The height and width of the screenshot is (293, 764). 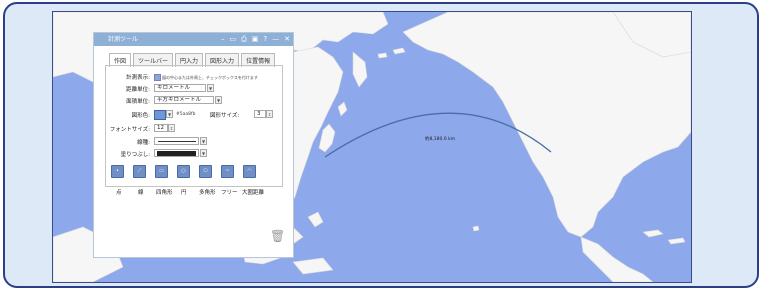 I want to click on distance-unit-select: キロメートル, so click(x=180, y=88).